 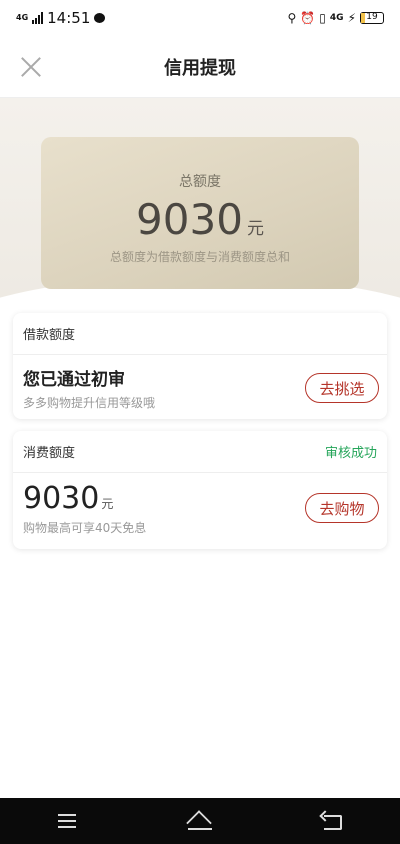 What do you see at coordinates (100, 18) in the screenshot?
I see `message-icon` at bounding box center [100, 18].